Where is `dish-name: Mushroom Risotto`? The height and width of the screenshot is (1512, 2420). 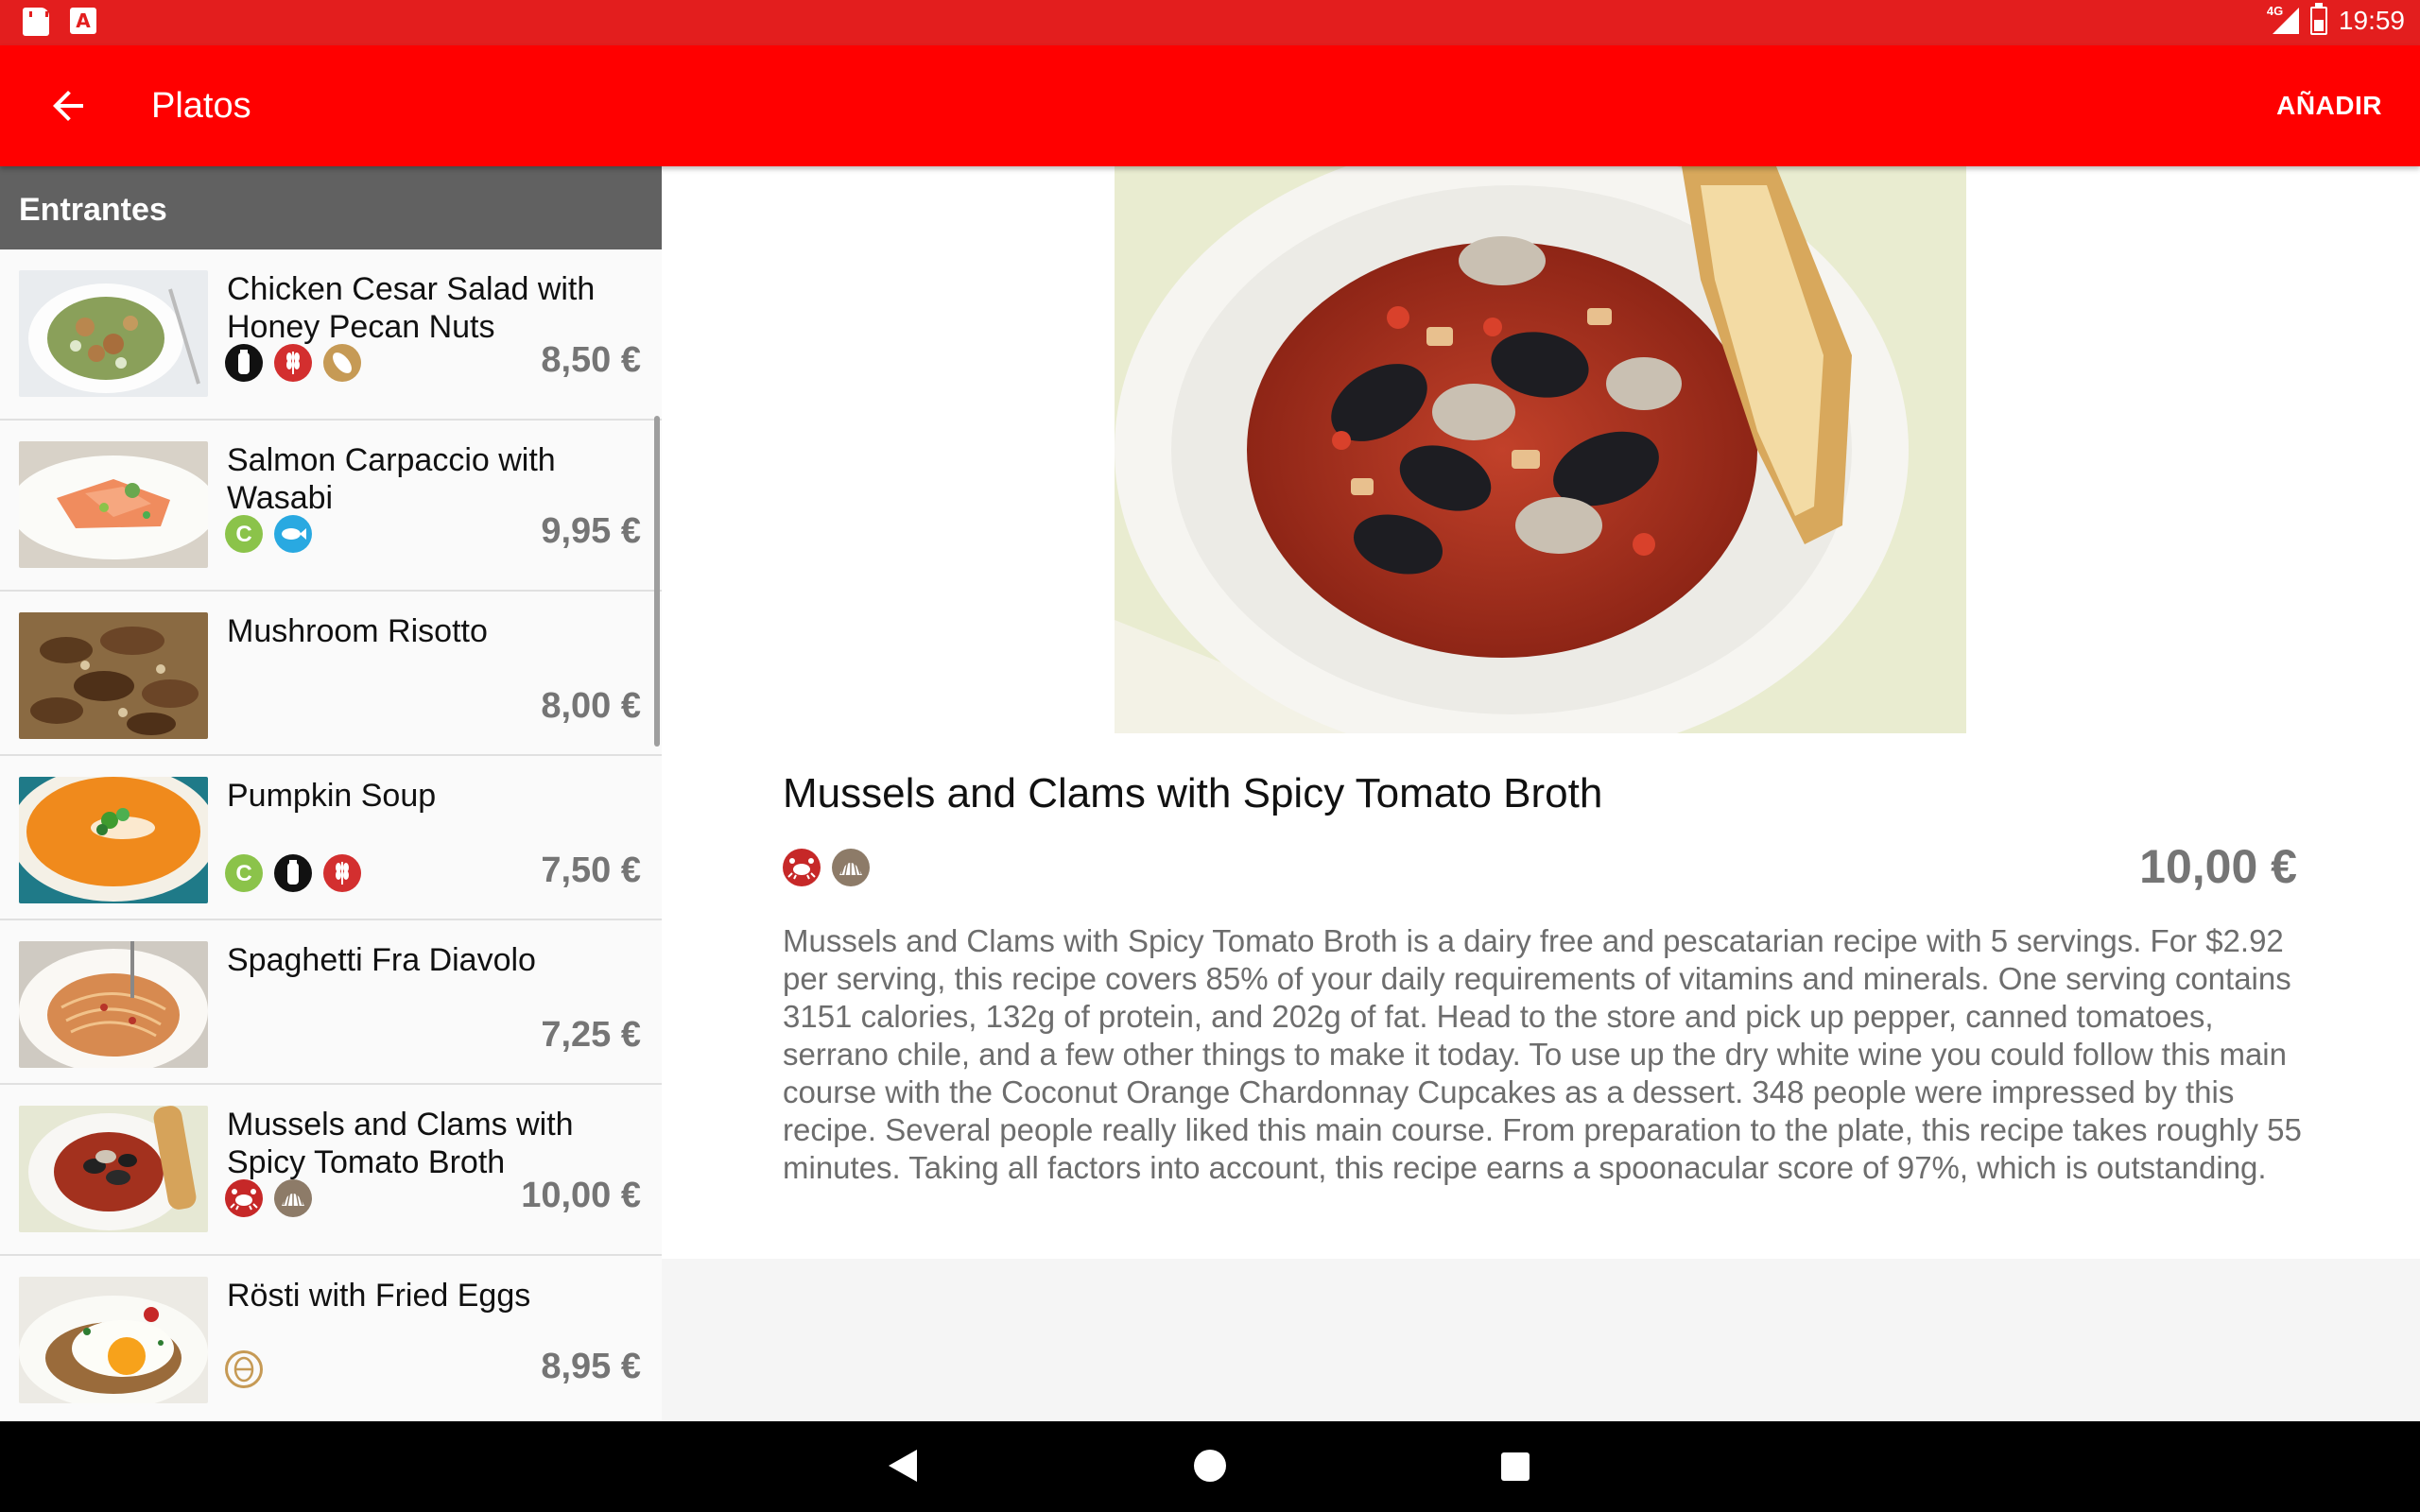 dish-name: Mushroom Risotto is located at coordinates (357, 631).